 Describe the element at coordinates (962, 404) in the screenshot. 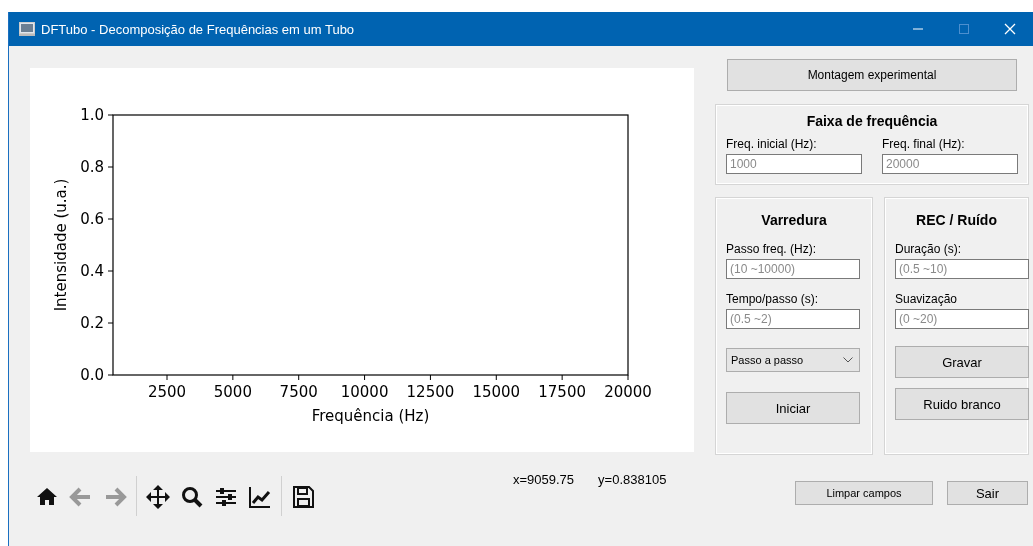

I see `action-button: Ruido branco` at that location.